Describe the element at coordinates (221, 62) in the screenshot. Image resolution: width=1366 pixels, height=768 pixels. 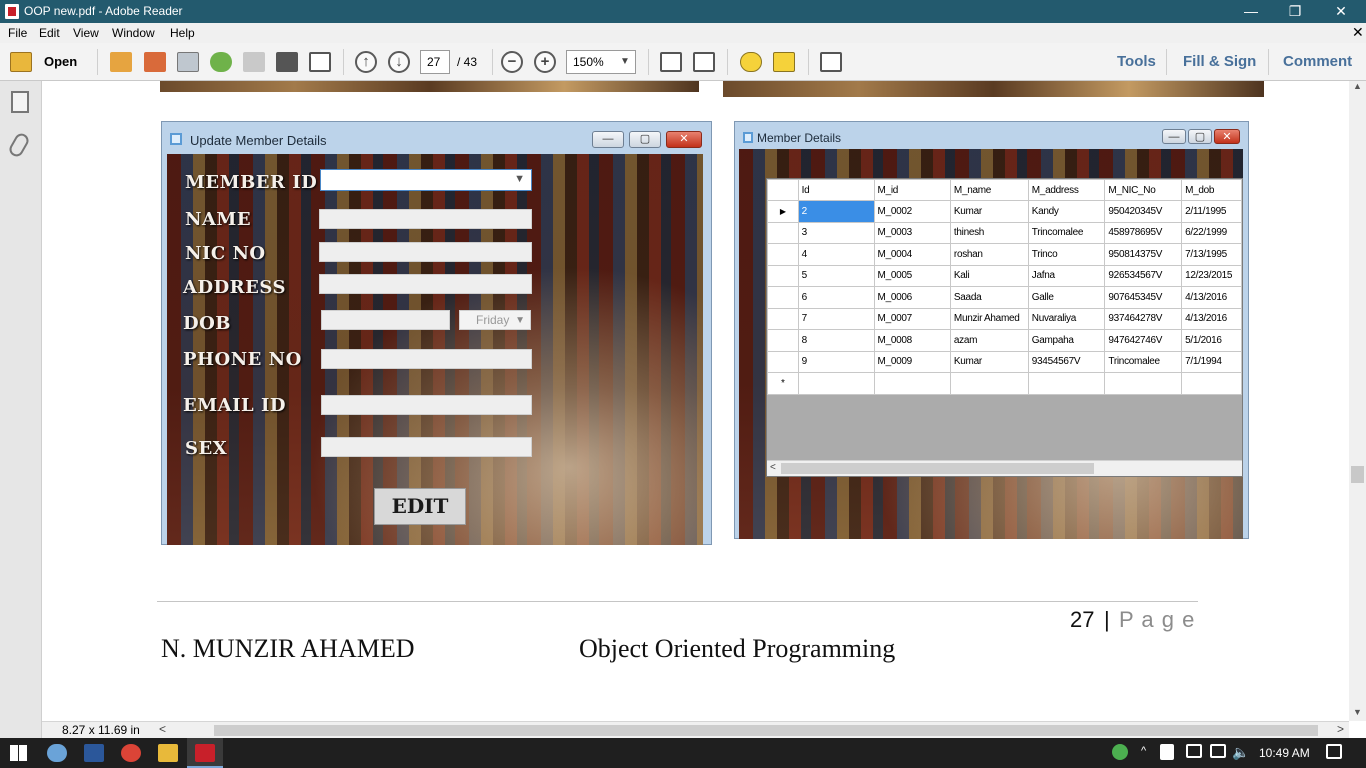
I see `cloud-upload-icon` at that location.